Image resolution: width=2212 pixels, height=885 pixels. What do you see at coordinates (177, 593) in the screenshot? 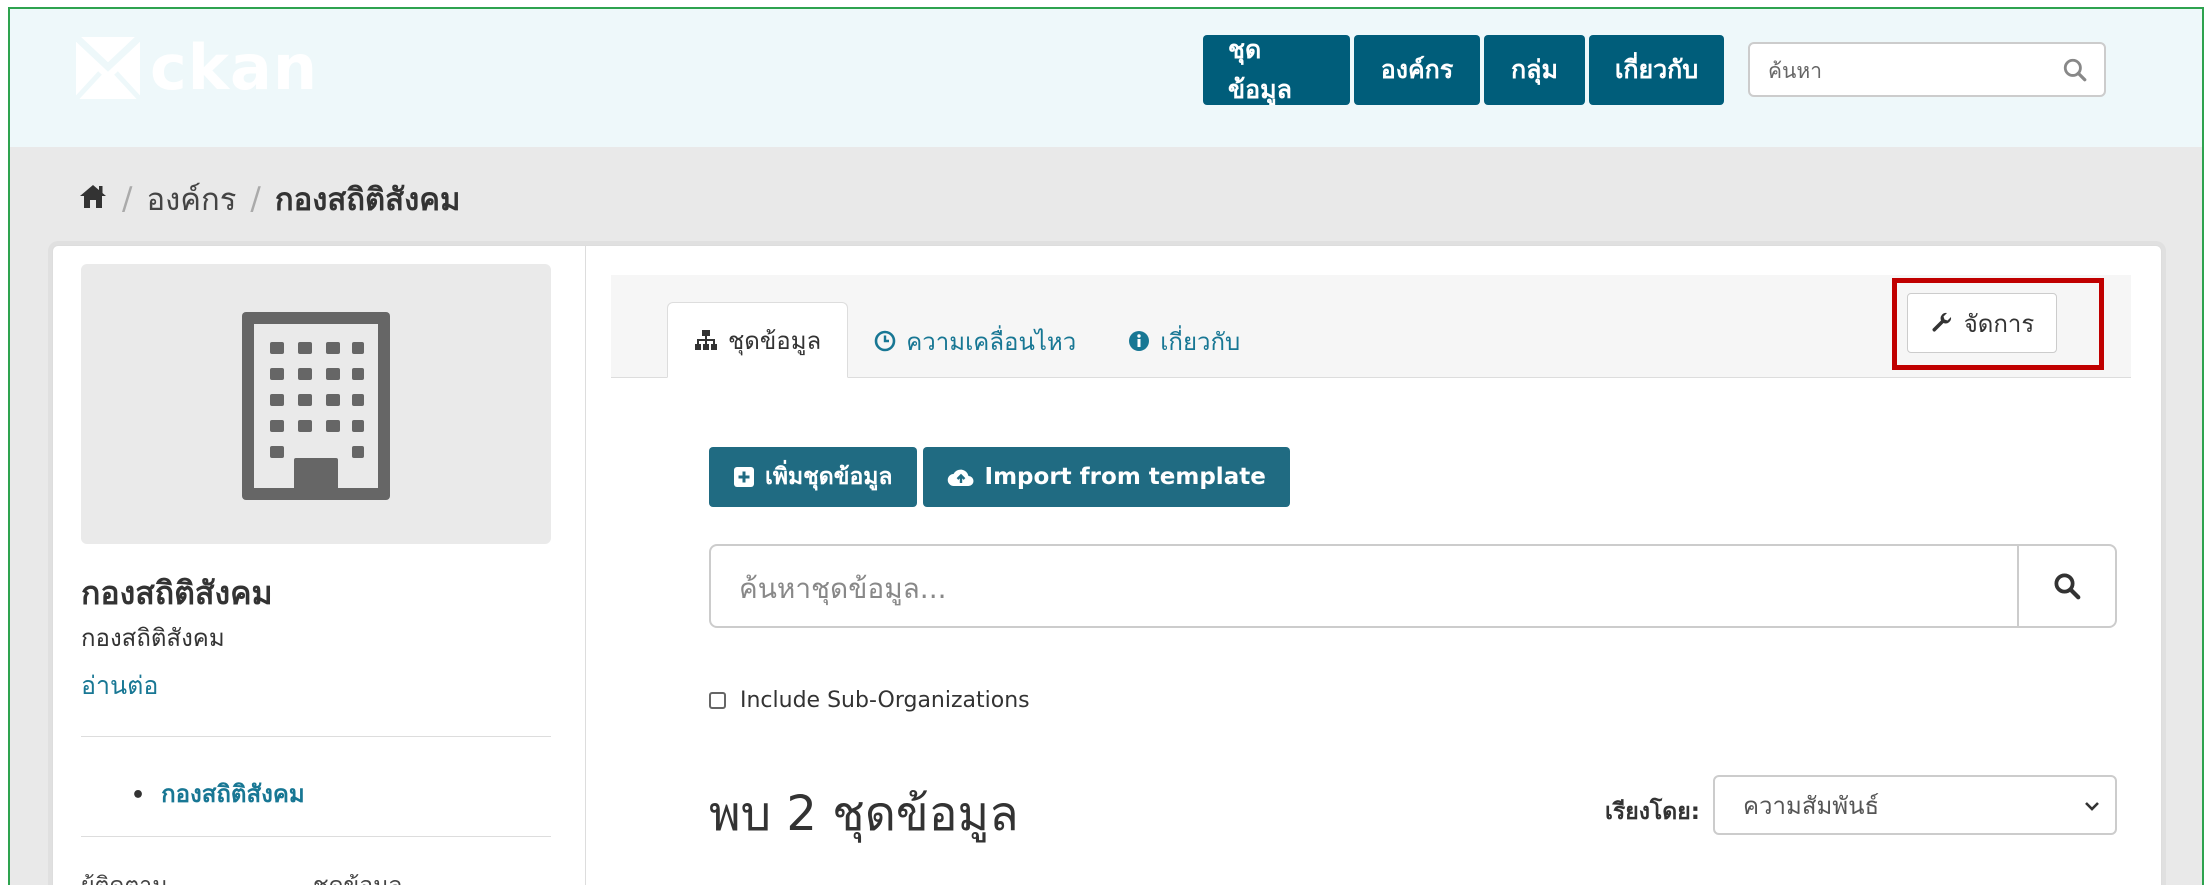
I see `org-title: กองสถิติสังคม` at bounding box center [177, 593].